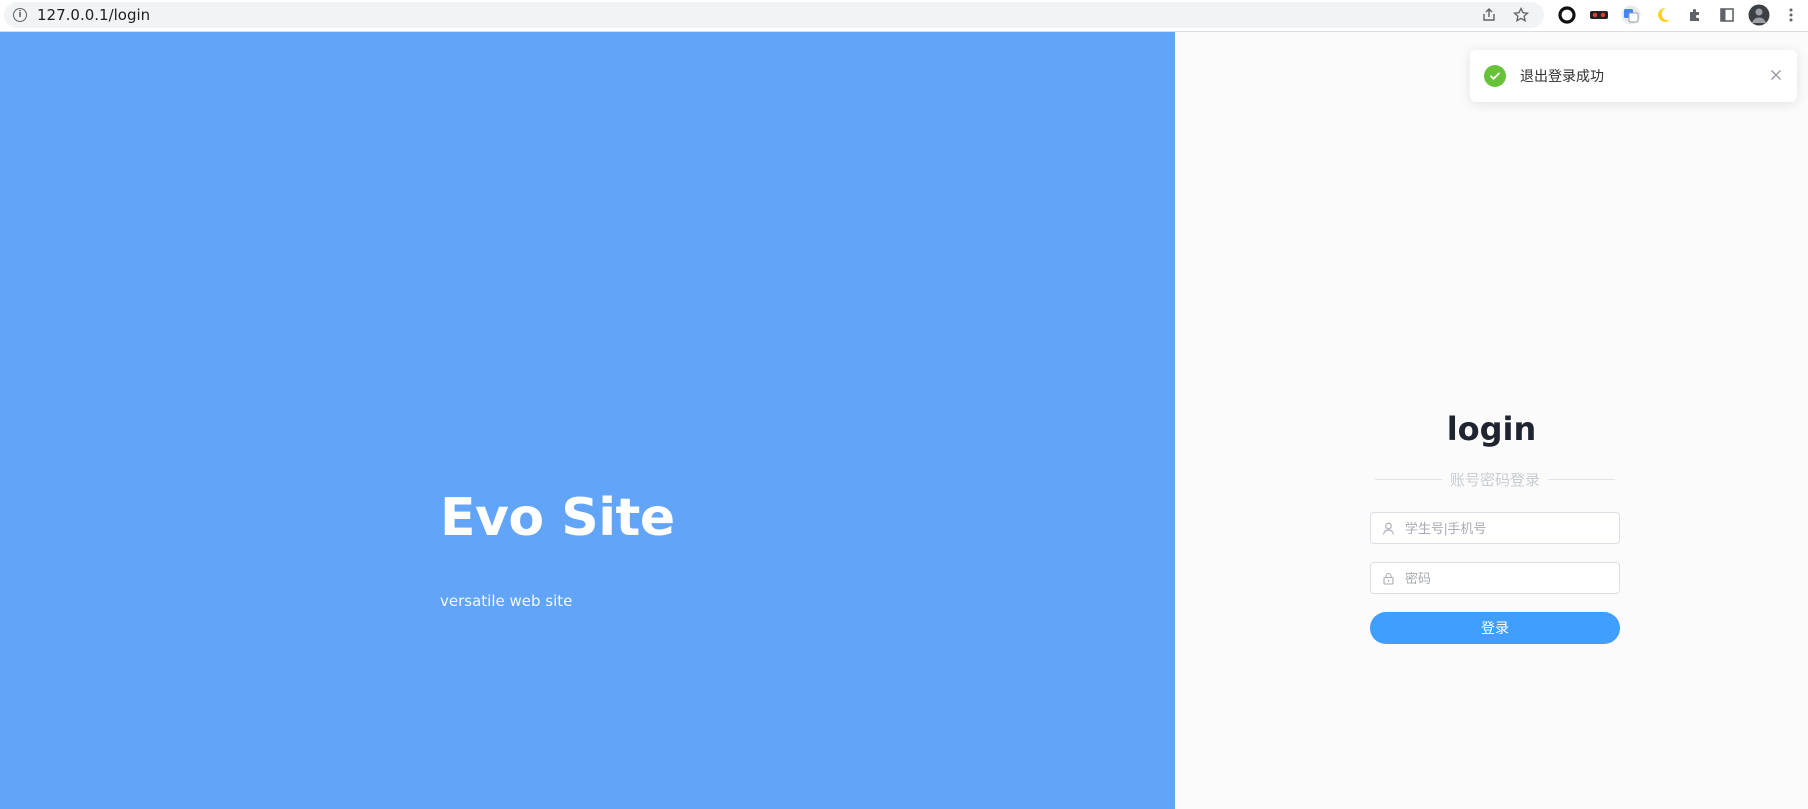  What do you see at coordinates (1505, 15) in the screenshot?
I see `address-bar-actions` at bounding box center [1505, 15].